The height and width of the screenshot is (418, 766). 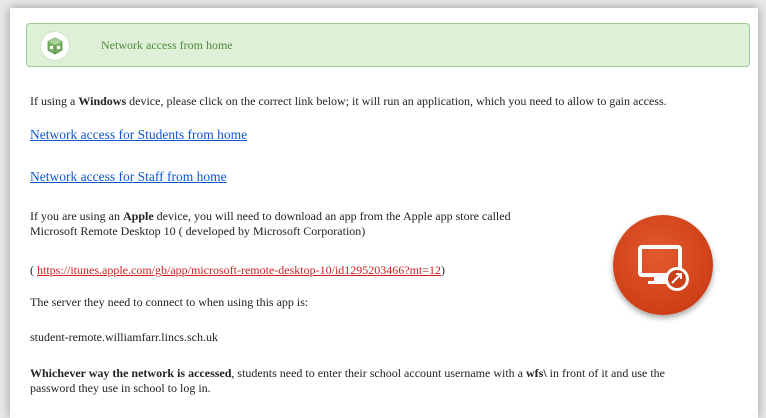 What do you see at coordinates (33, 270) in the screenshot?
I see `url-open-paren: (` at bounding box center [33, 270].